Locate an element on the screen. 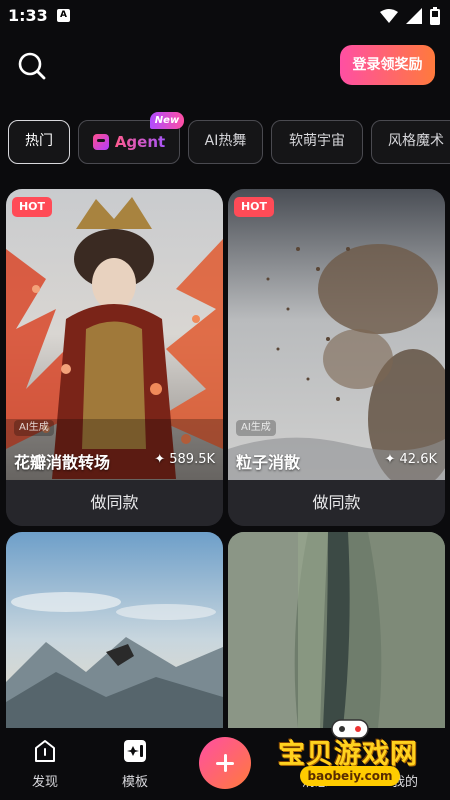 This screenshot has width=450, height=800. new-badge: New is located at coordinates (167, 120).